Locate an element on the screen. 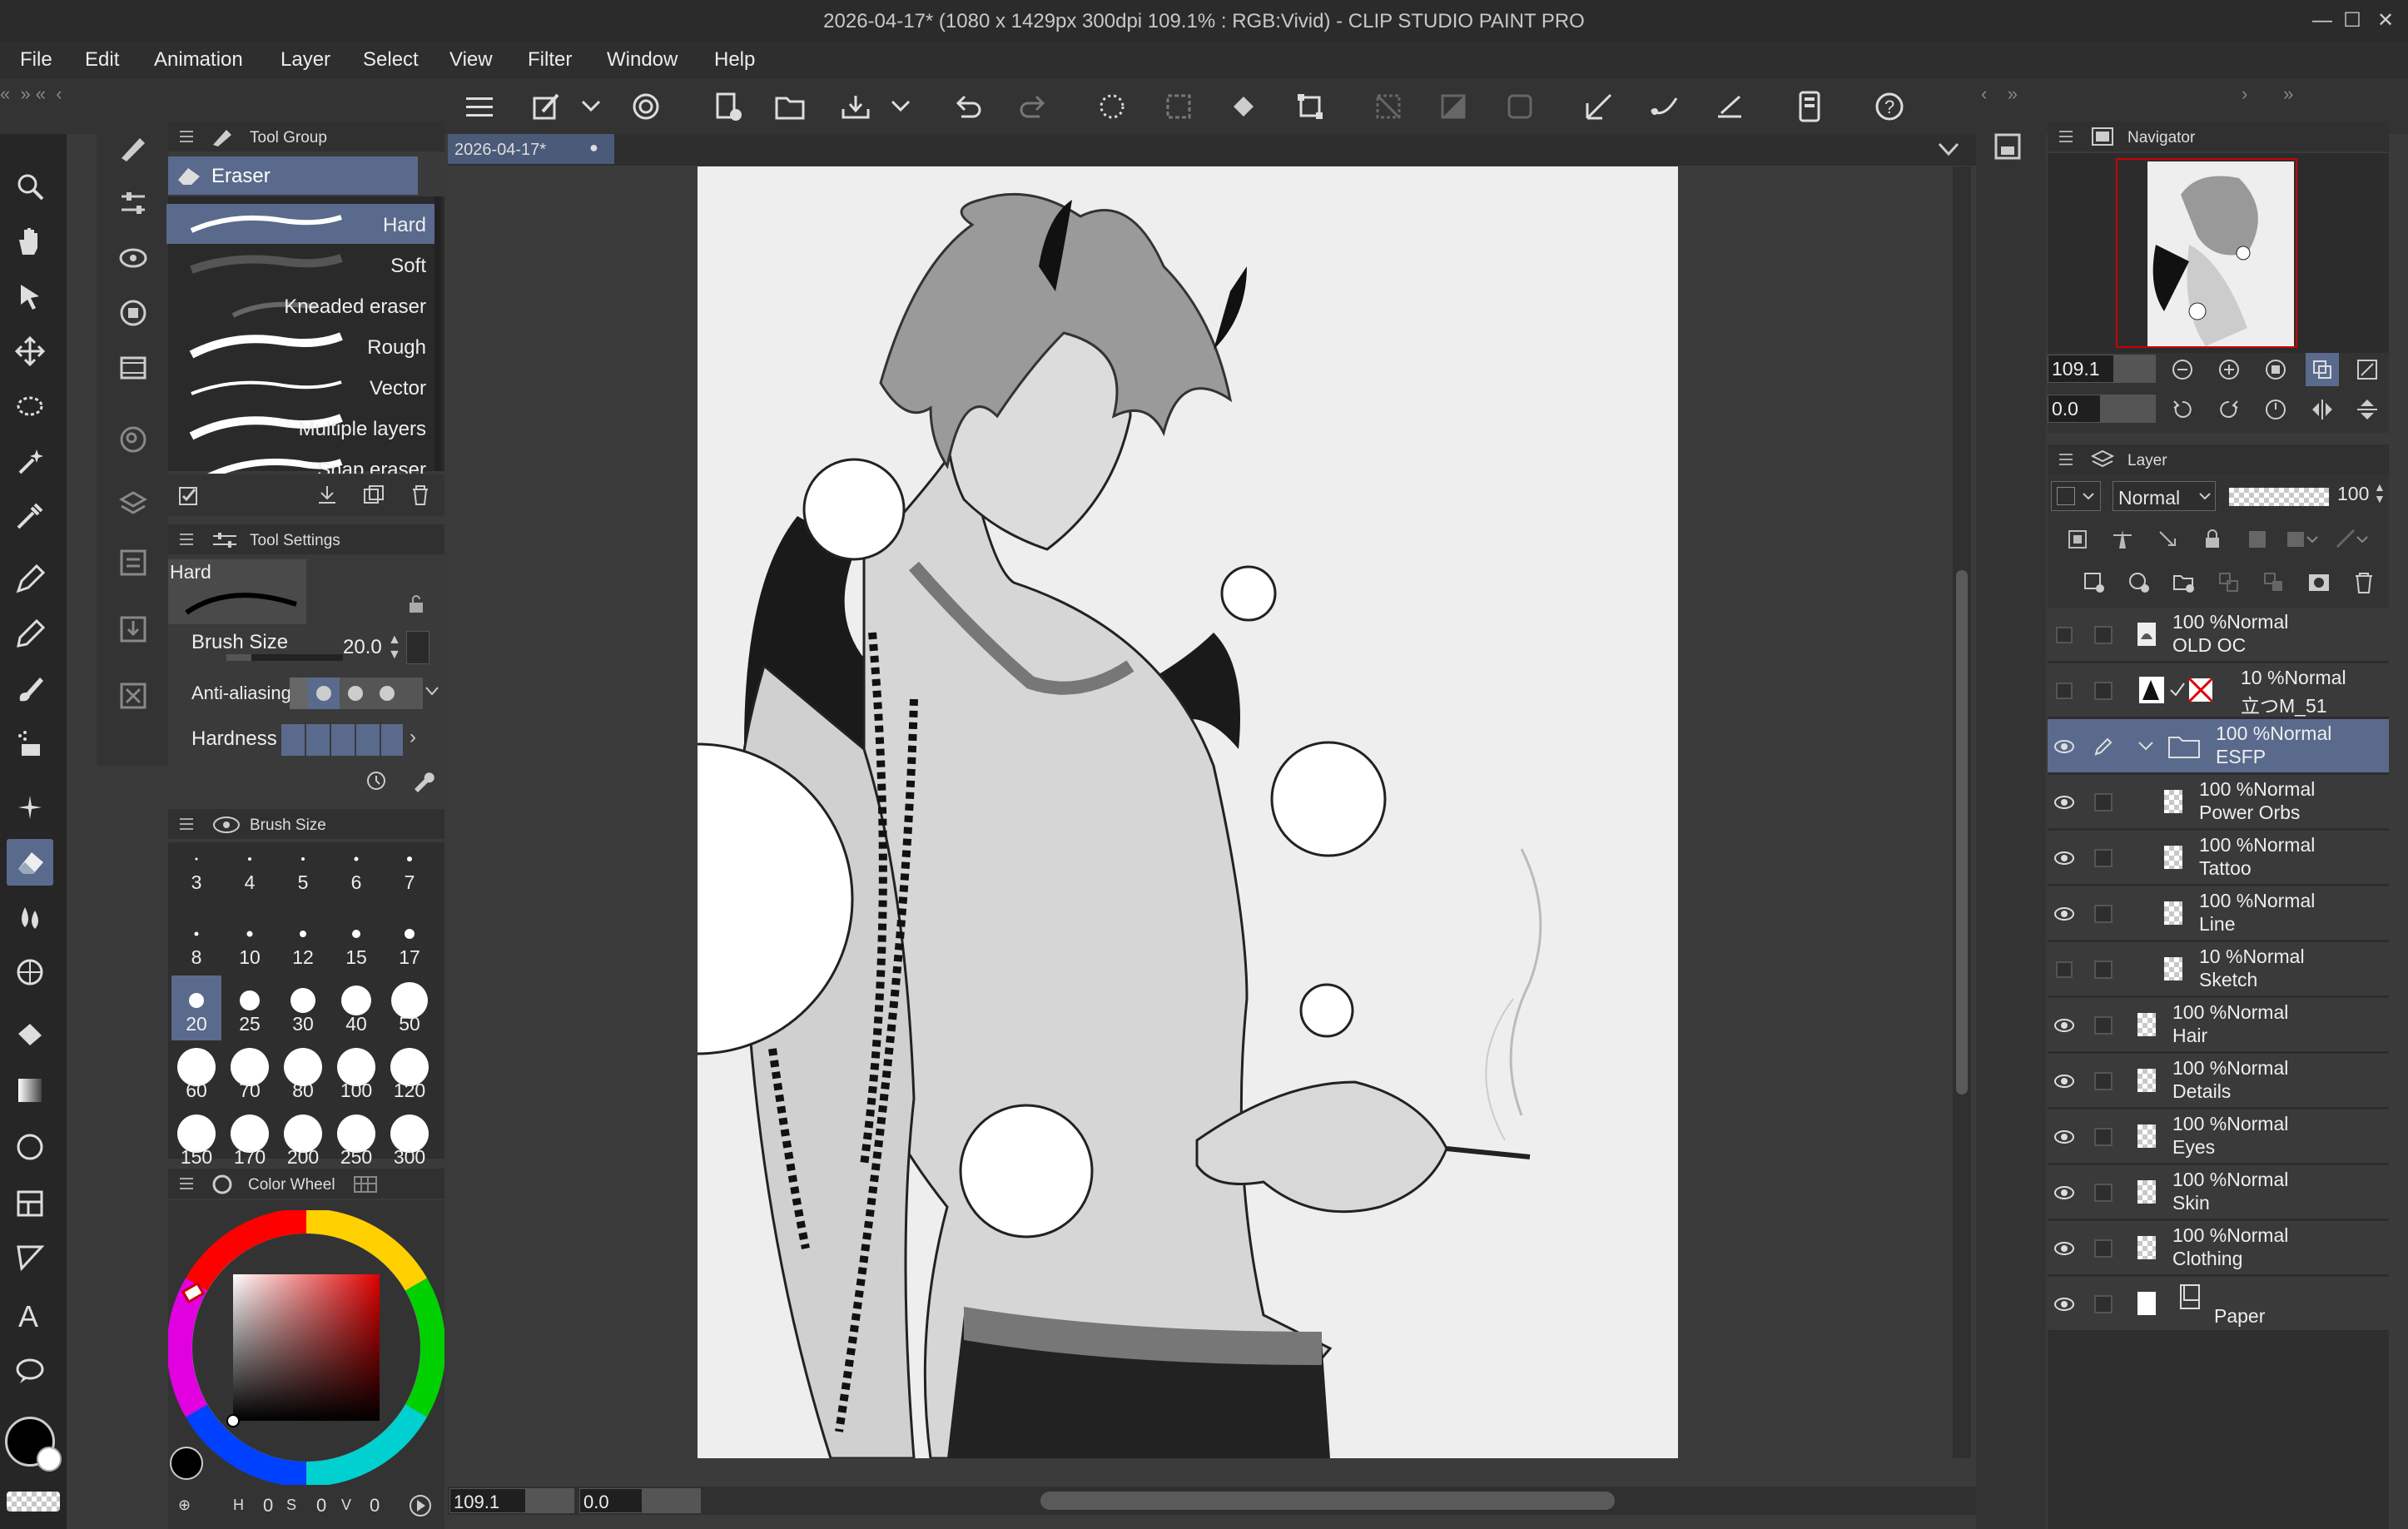 Image resolution: width=2408 pixels, height=1529 pixels. brush-size-option-20: 20 is located at coordinates (196, 1008).